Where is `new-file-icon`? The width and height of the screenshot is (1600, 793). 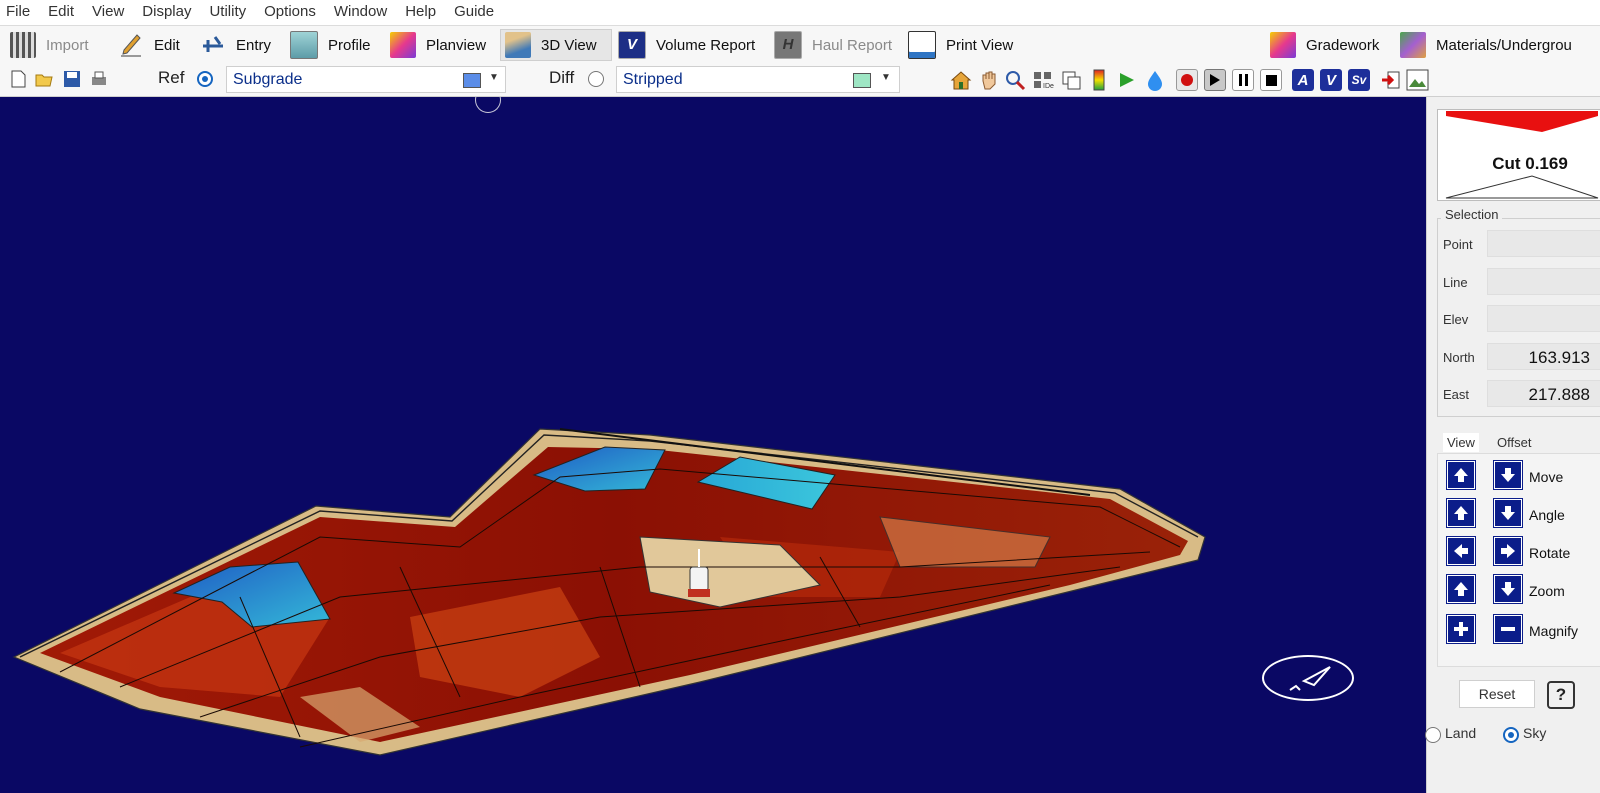 new-file-icon is located at coordinates (18, 79).